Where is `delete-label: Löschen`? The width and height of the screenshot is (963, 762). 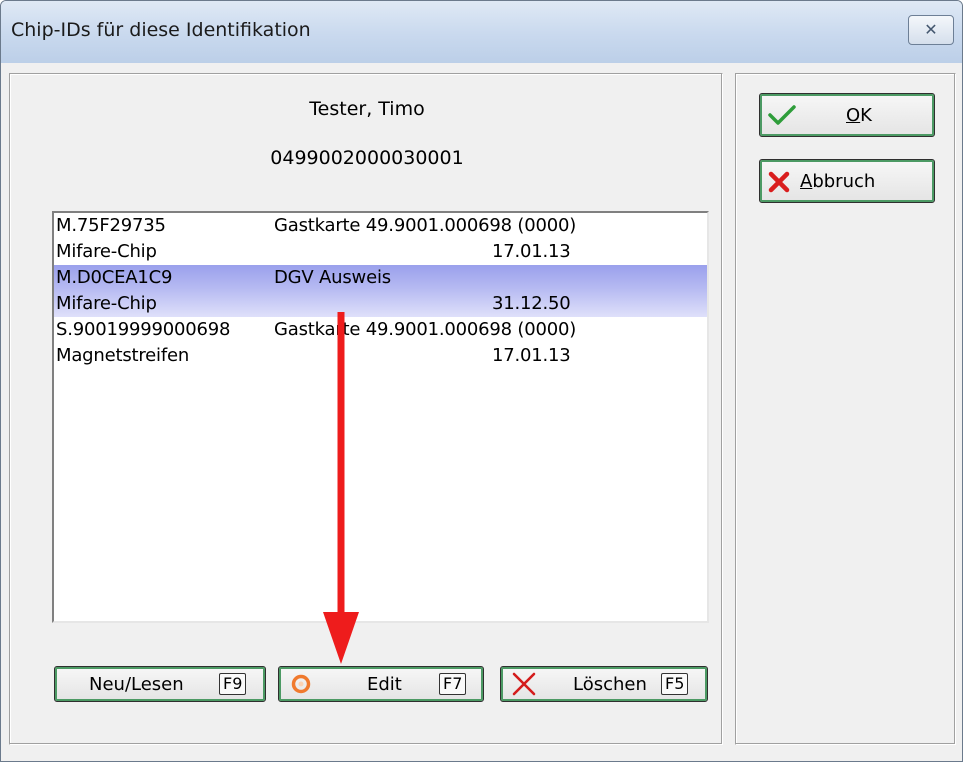
delete-label: Löschen is located at coordinates (610, 684).